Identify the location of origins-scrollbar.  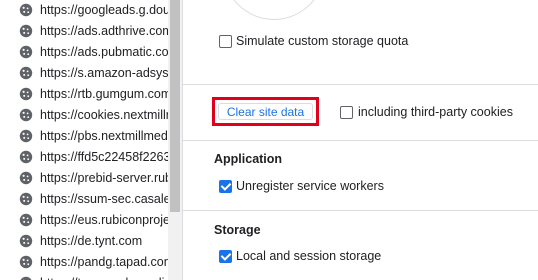
(175, 140).